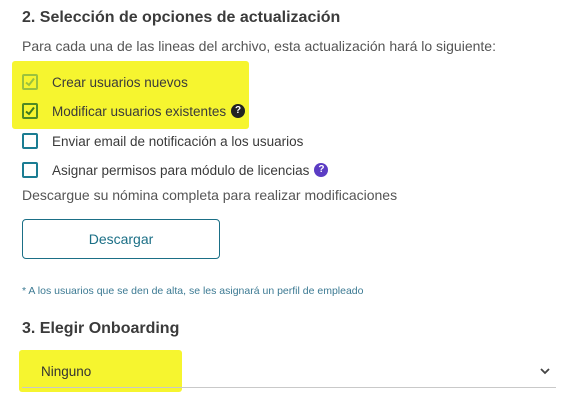 This screenshot has width=571, height=402. Describe the element at coordinates (30, 141) in the screenshot. I see `send-email-checkbox` at that location.